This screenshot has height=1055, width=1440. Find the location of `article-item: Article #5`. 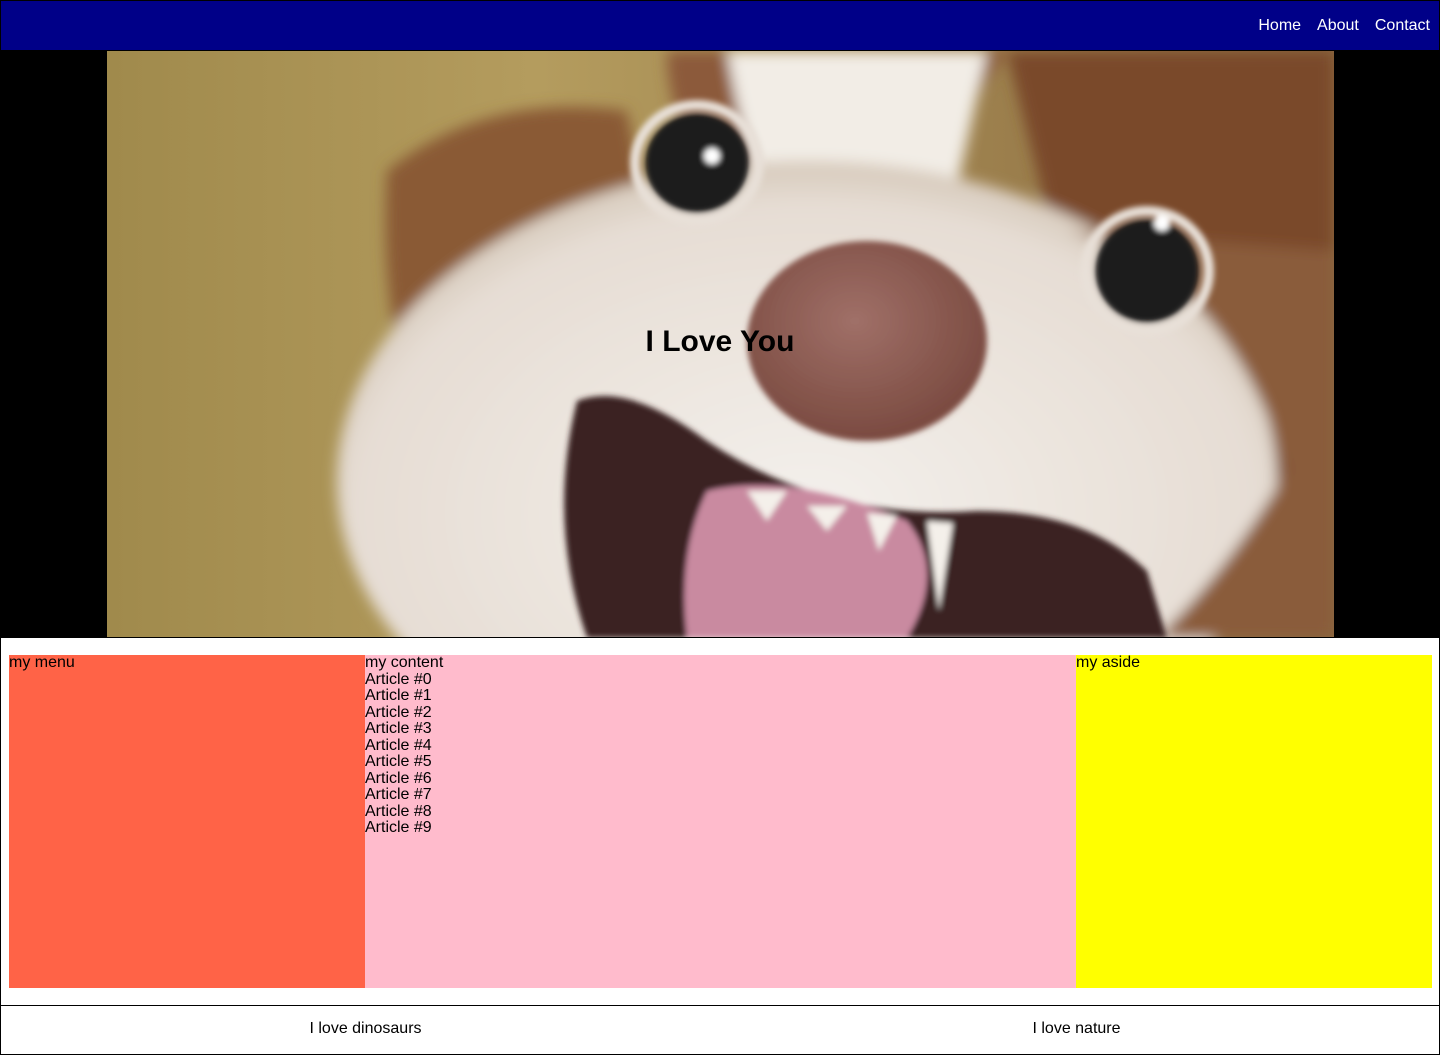

article-item: Article #5 is located at coordinates (398, 761).